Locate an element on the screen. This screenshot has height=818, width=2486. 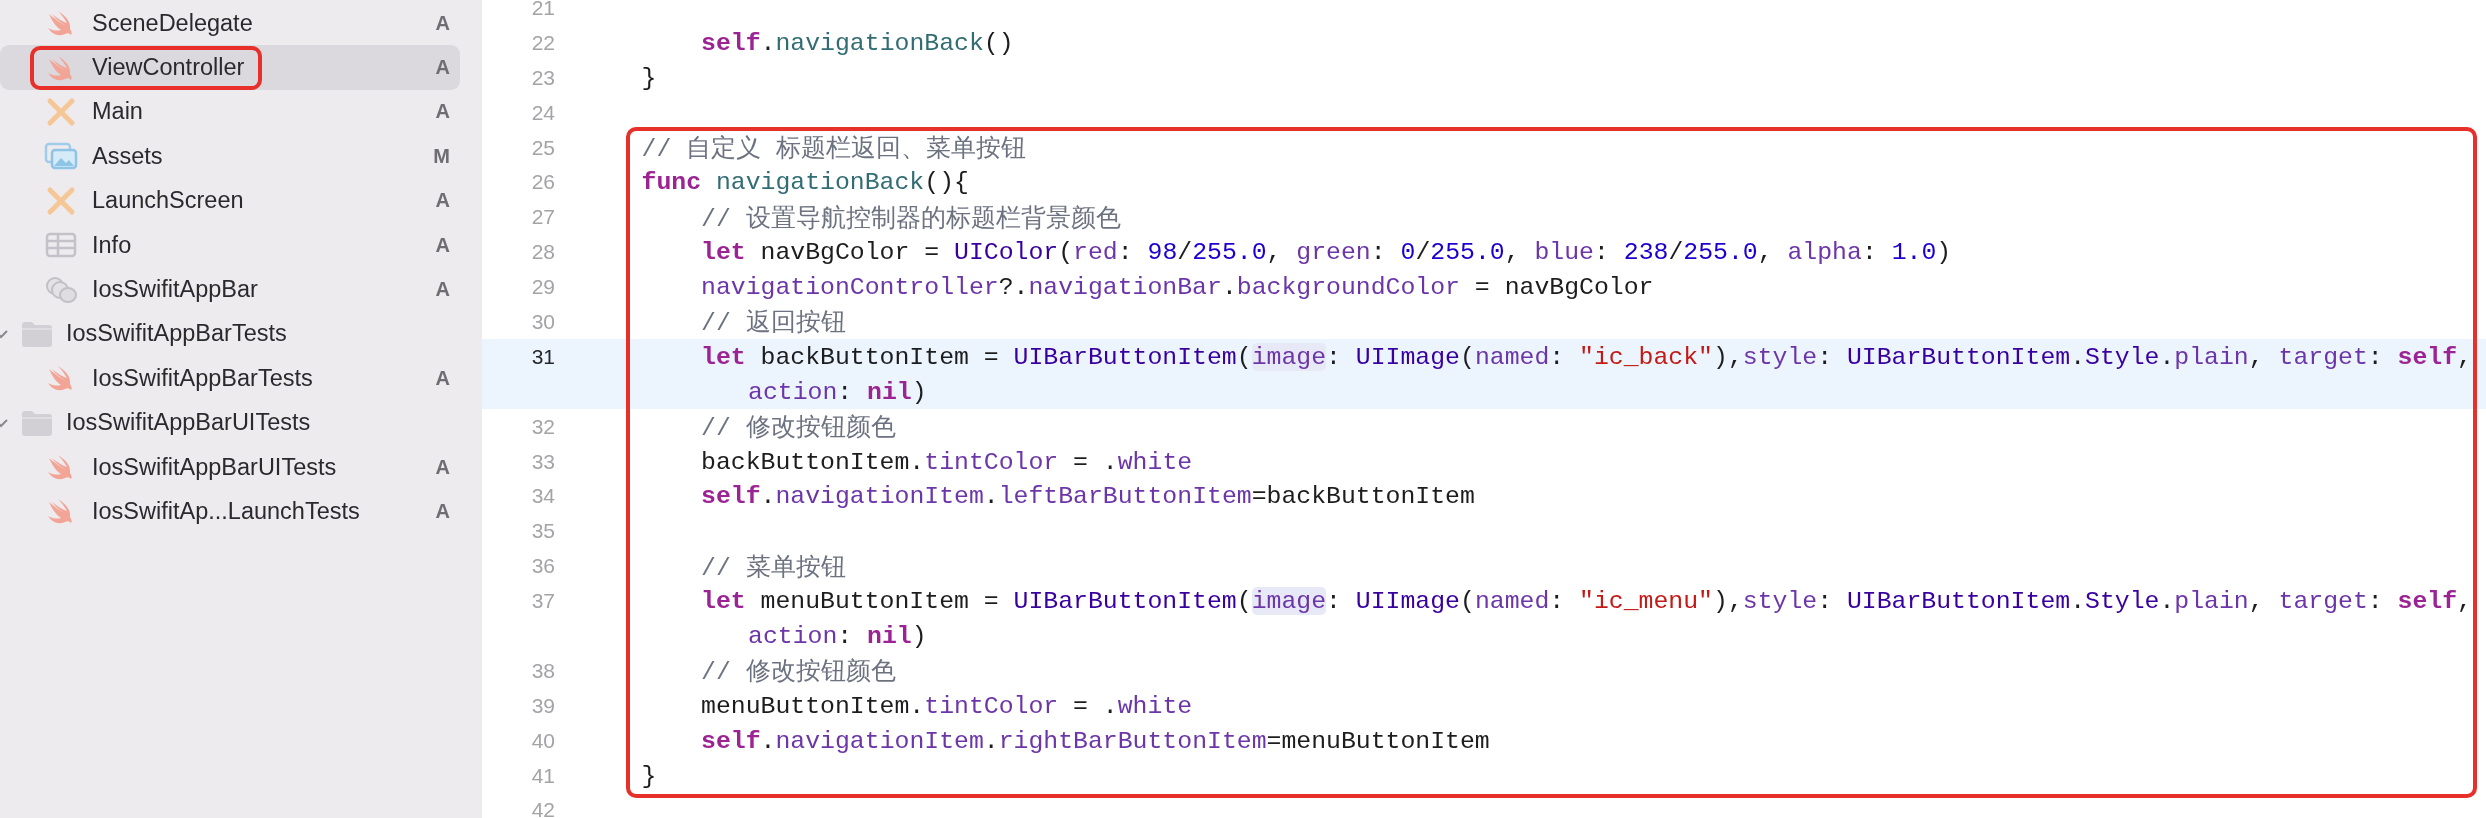
line-number: 25 is located at coordinates (542, 147).